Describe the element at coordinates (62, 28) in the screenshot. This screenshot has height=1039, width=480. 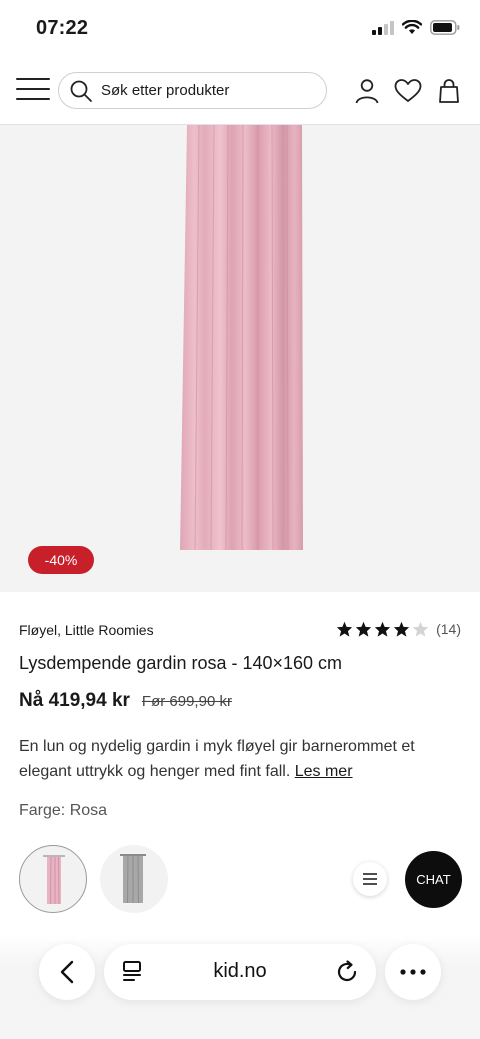
I see `status-time: 07:22` at that location.